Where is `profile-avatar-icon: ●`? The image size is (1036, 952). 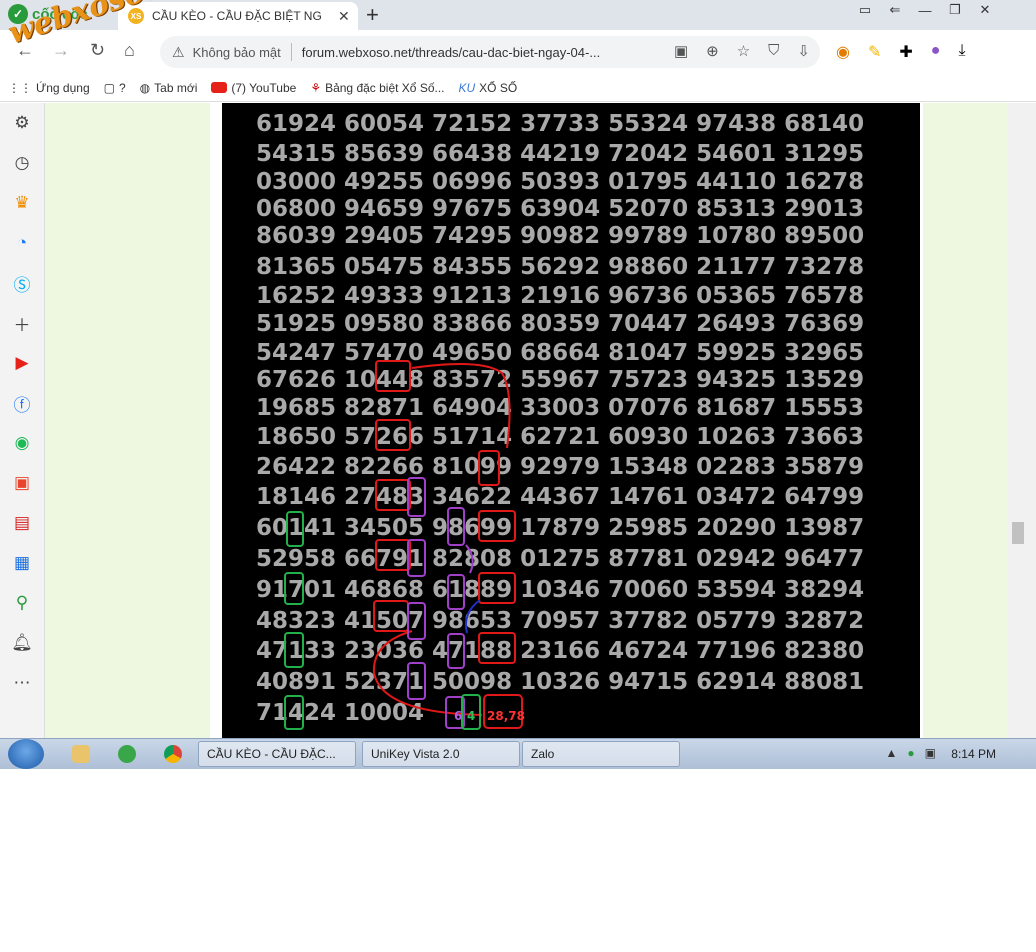
profile-avatar-icon: ● is located at coordinates (936, 52).